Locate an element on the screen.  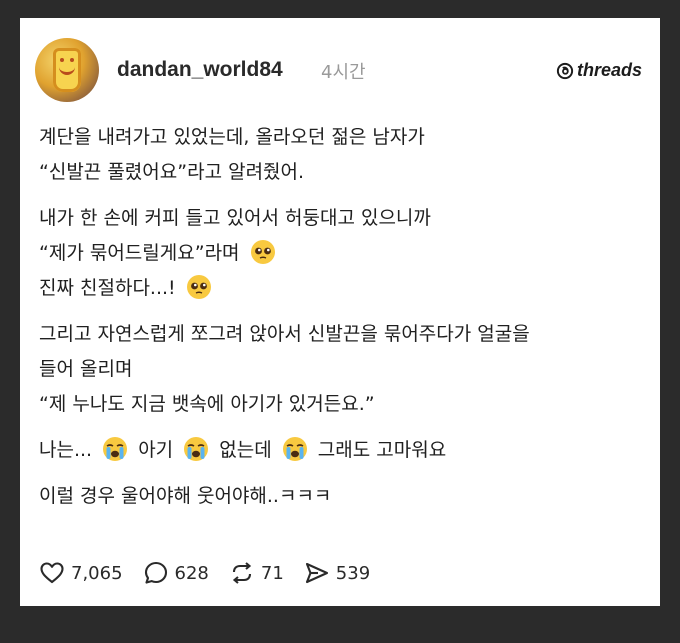
post-line: 이럴 경우 울어야해 웃어야해..ㅋㅋㅋ is located at coordinates (185, 496).